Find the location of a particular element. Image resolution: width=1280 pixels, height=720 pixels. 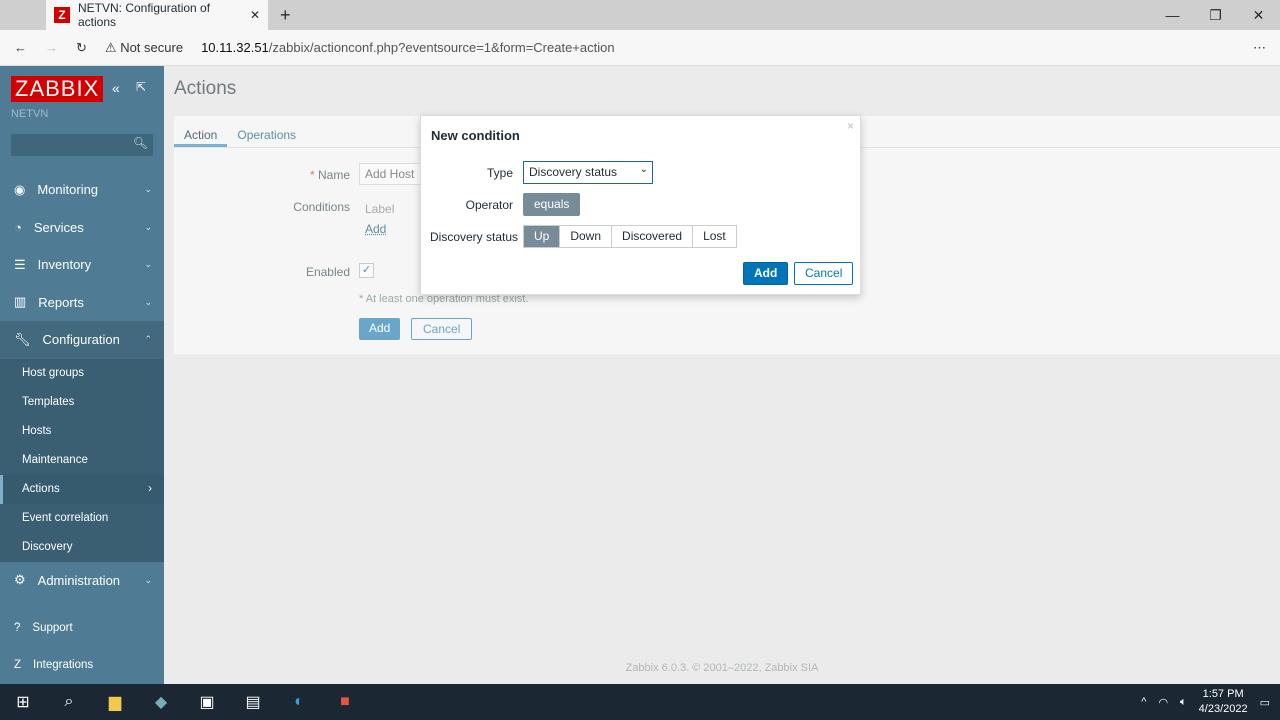

gear-icon: ⚙ is located at coordinates (20, 580).